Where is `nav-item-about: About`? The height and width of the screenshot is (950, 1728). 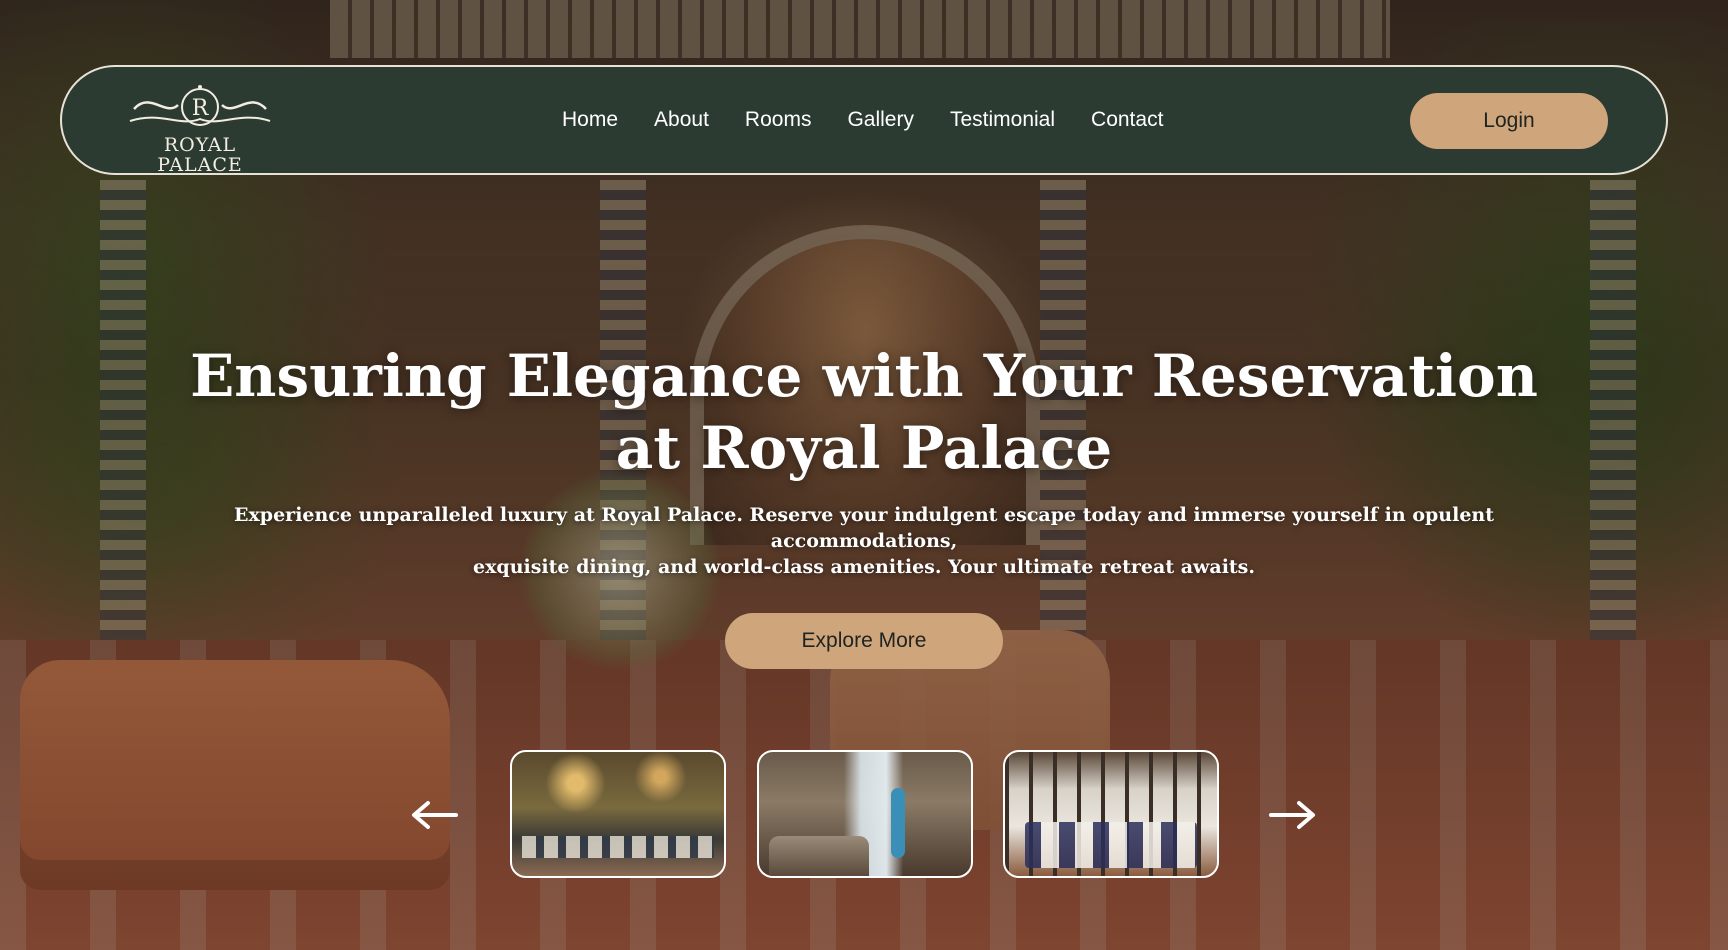 nav-item-about: About is located at coordinates (681, 120).